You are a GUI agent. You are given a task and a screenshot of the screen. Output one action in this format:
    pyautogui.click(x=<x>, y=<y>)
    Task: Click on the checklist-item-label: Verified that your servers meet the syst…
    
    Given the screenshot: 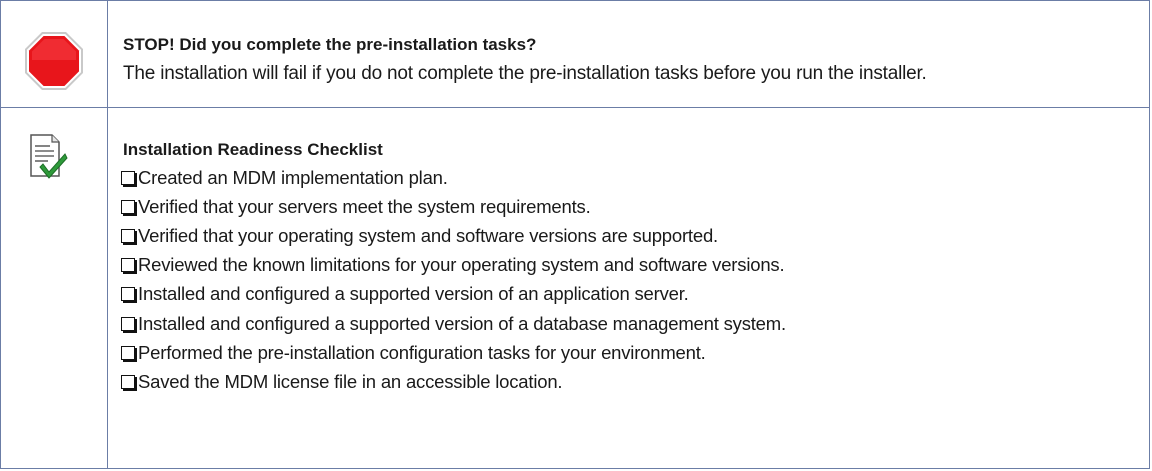 What is the action you would take?
    pyautogui.click(x=364, y=206)
    